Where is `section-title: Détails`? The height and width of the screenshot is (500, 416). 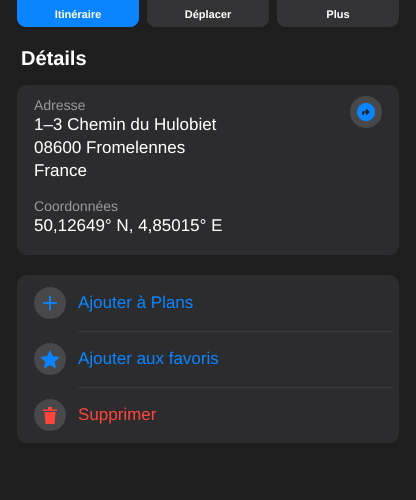 section-title: Détails is located at coordinates (54, 60).